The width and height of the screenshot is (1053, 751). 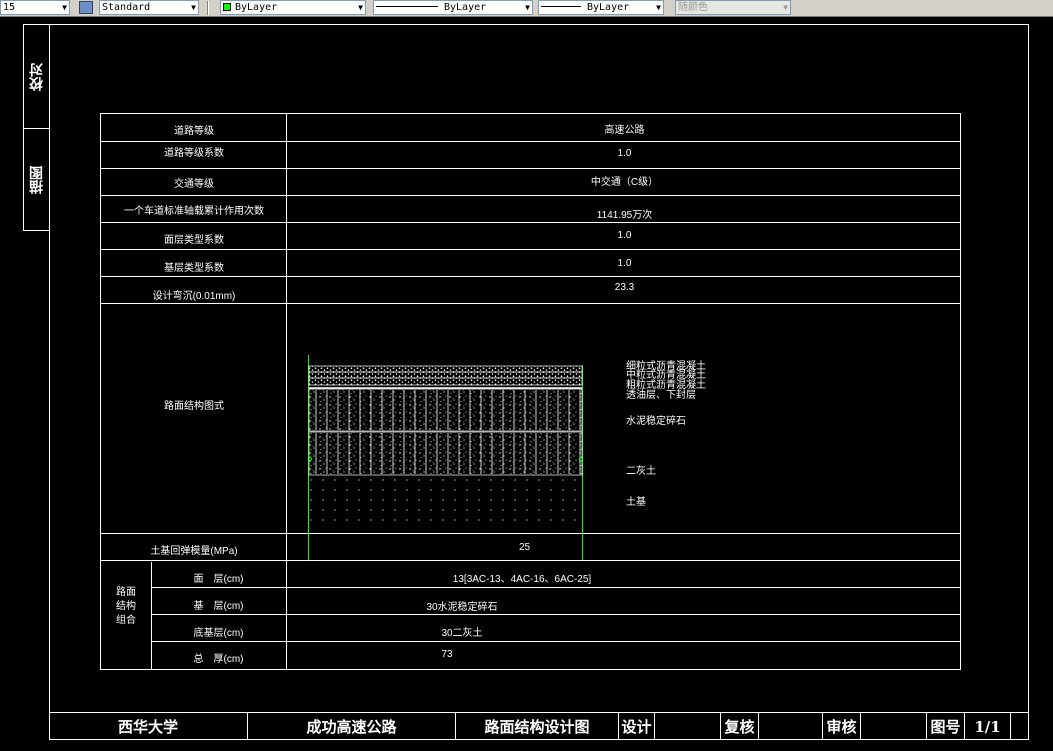 I want to click on pavement-structure-diagram, so click(x=445, y=457).